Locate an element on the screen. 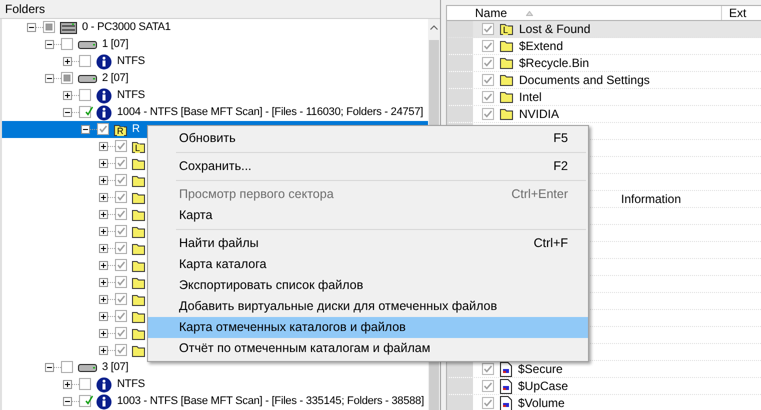  node-label: 1004 - NTFS [Base MFT Scan] - [Files - 116030; Folders - 24757] is located at coordinates (270, 112).